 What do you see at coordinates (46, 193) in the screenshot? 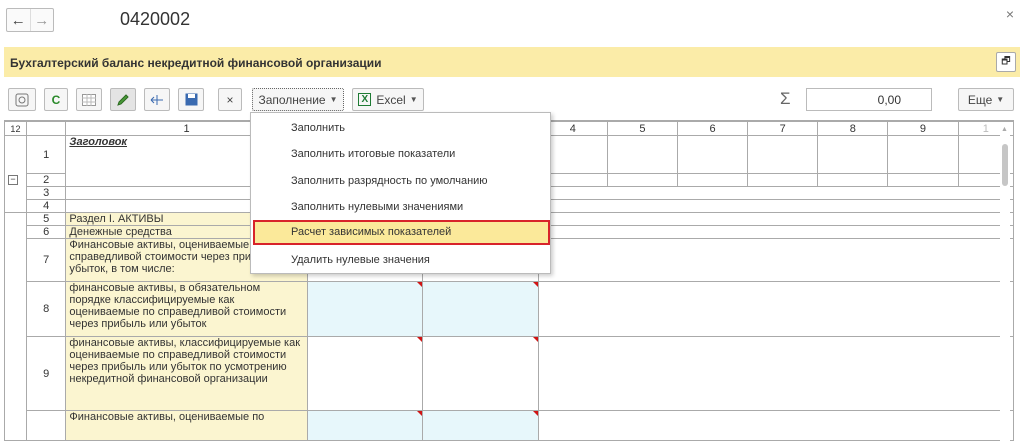
I see `row-number: 3` at bounding box center [46, 193].